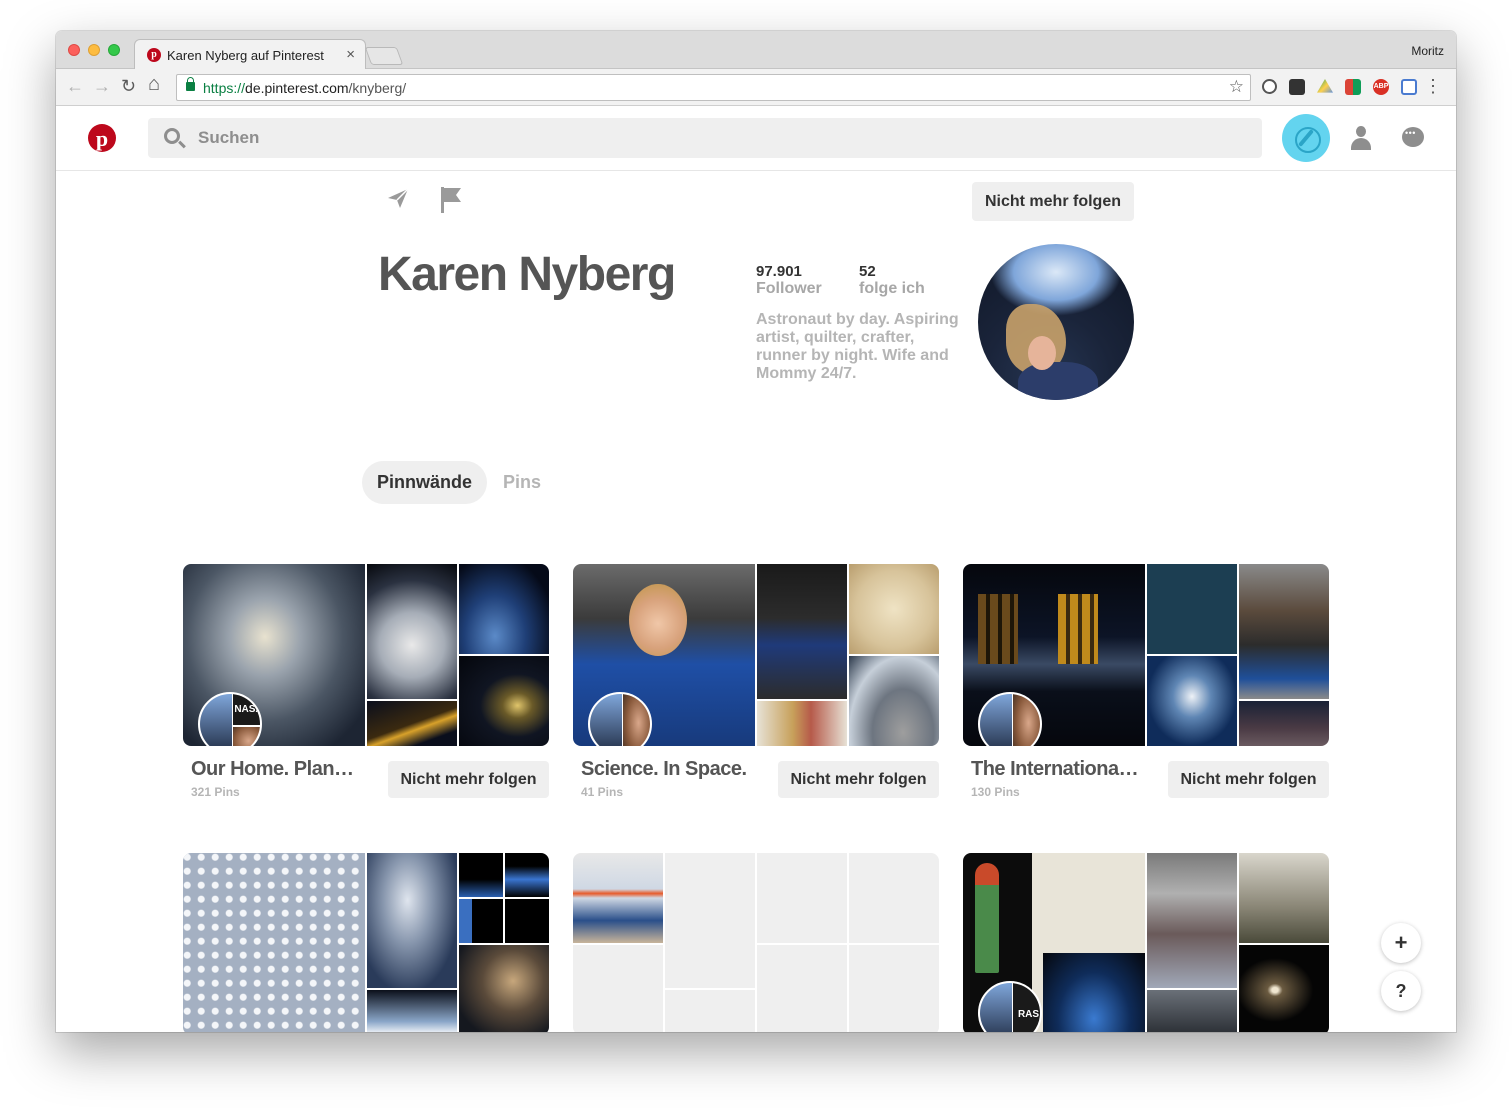 This screenshot has width=1512, height=1112. Describe the element at coordinates (1381, 87) in the screenshot. I see `adblock-extension-icon: ABP` at that location.